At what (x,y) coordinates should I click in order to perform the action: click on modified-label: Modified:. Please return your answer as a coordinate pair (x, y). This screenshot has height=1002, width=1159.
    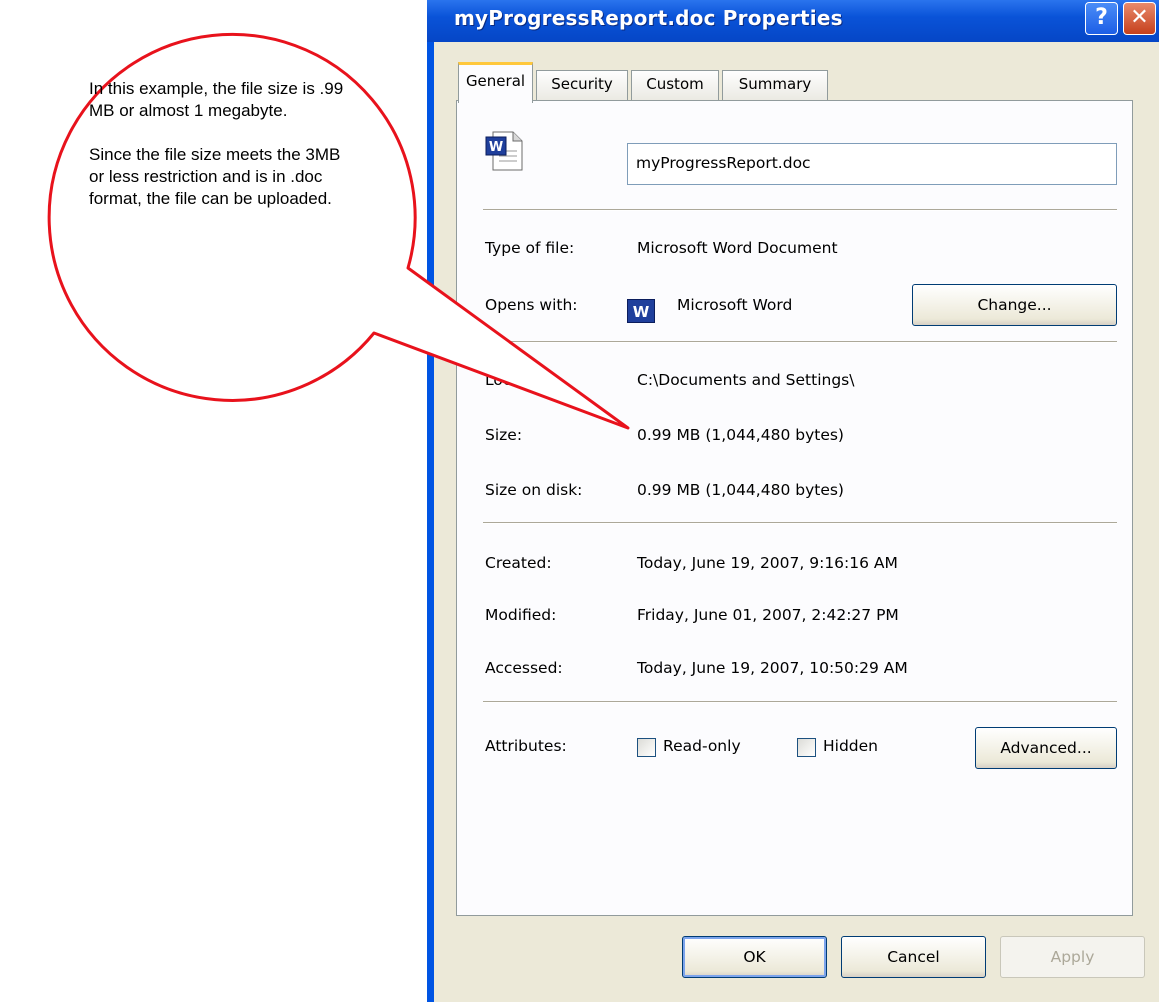
    Looking at the image, I should click on (521, 615).